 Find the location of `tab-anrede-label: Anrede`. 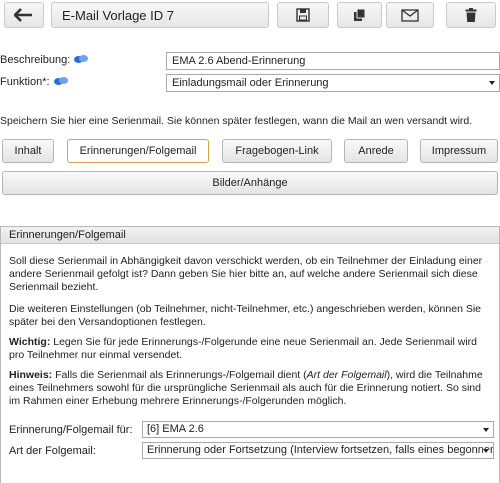

tab-anrede-label: Anrede is located at coordinates (376, 151).